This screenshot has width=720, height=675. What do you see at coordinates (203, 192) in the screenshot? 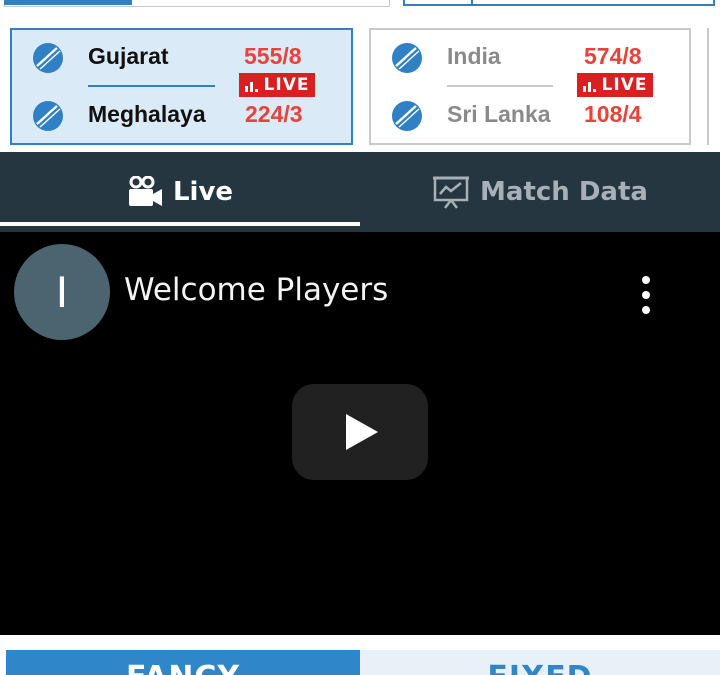
I see `tab-live-label: Live` at bounding box center [203, 192].